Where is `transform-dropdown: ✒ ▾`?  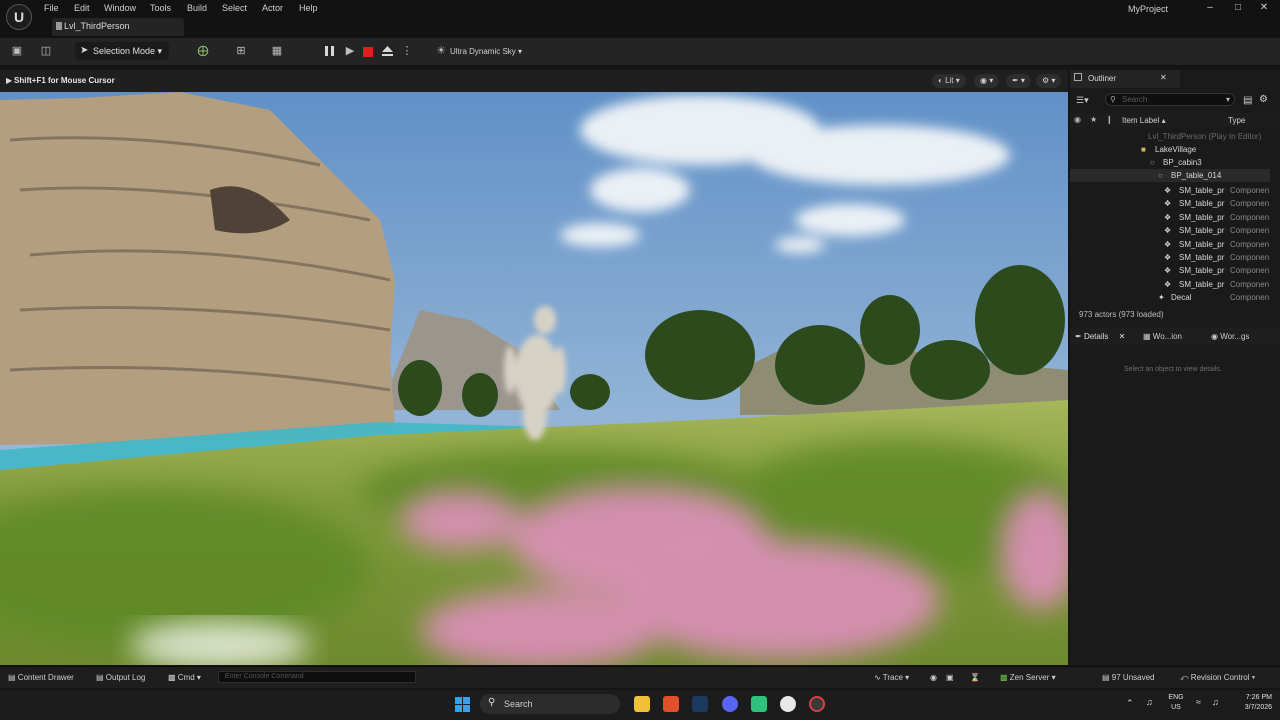
transform-dropdown: ✒ ▾ is located at coordinates (1018, 81).